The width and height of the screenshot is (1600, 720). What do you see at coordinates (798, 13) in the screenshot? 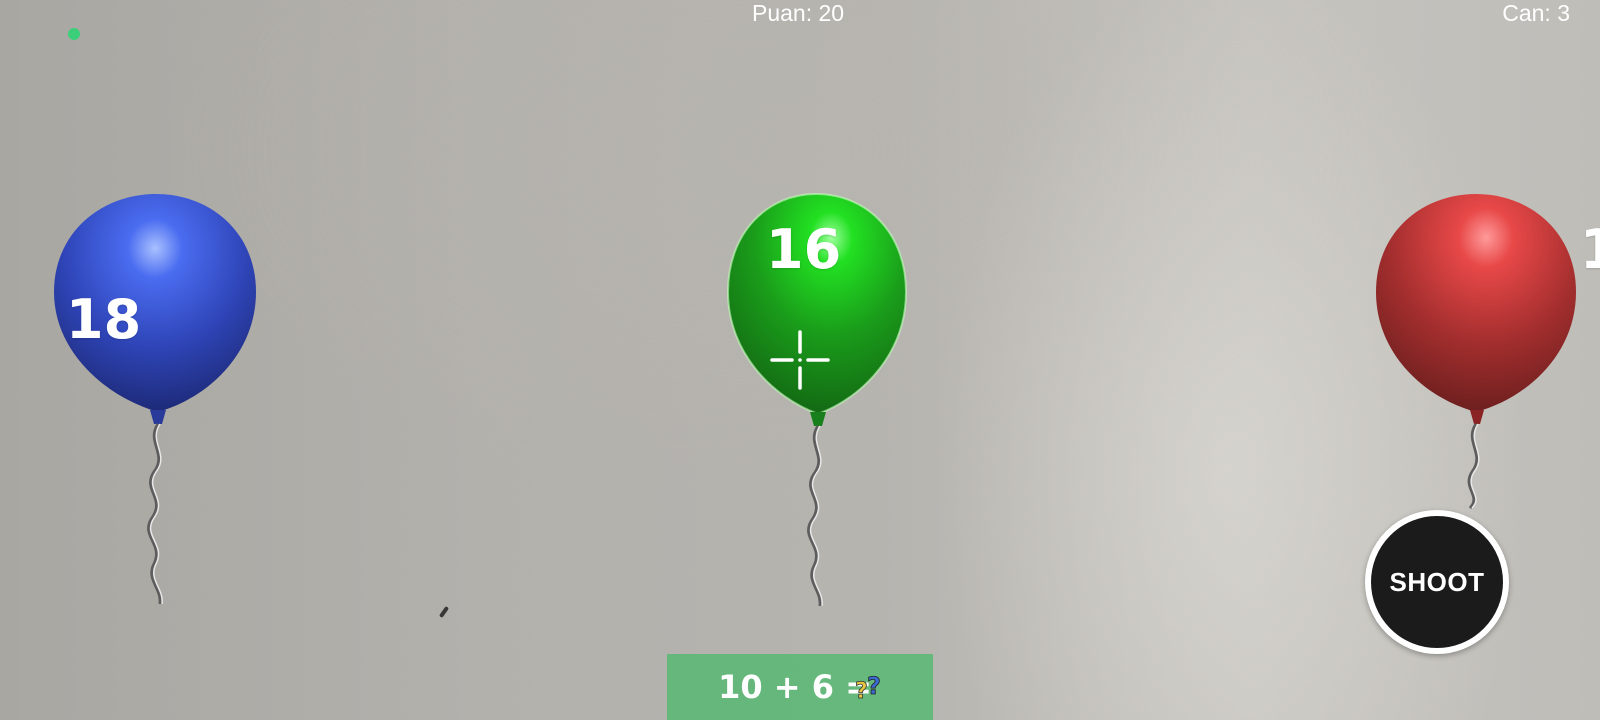
I see `score-label: Puan: 20` at bounding box center [798, 13].